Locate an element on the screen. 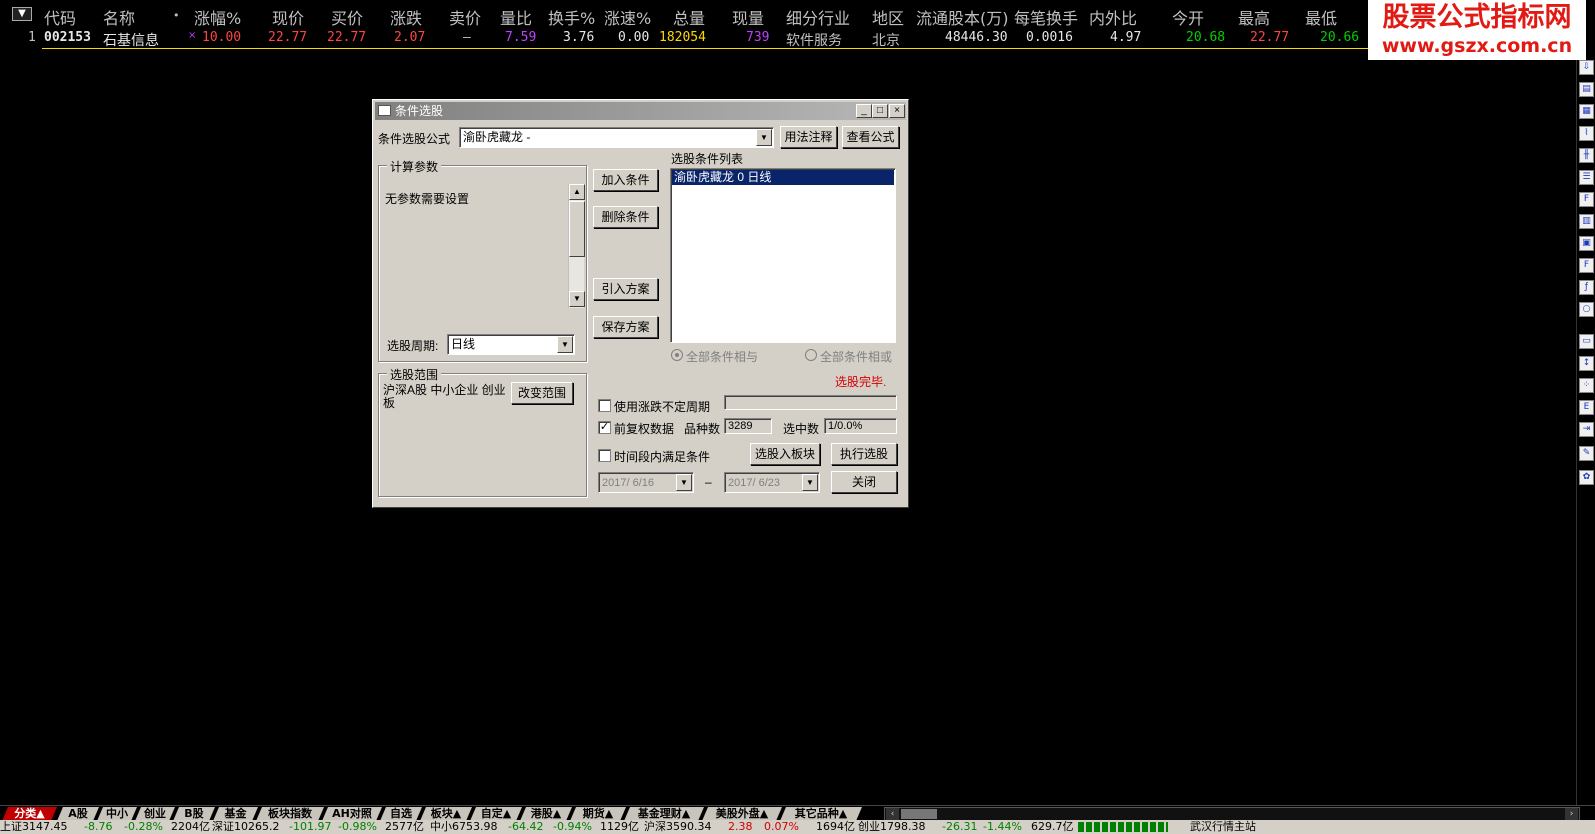  row-price: 22.77 is located at coordinates (288, 37).